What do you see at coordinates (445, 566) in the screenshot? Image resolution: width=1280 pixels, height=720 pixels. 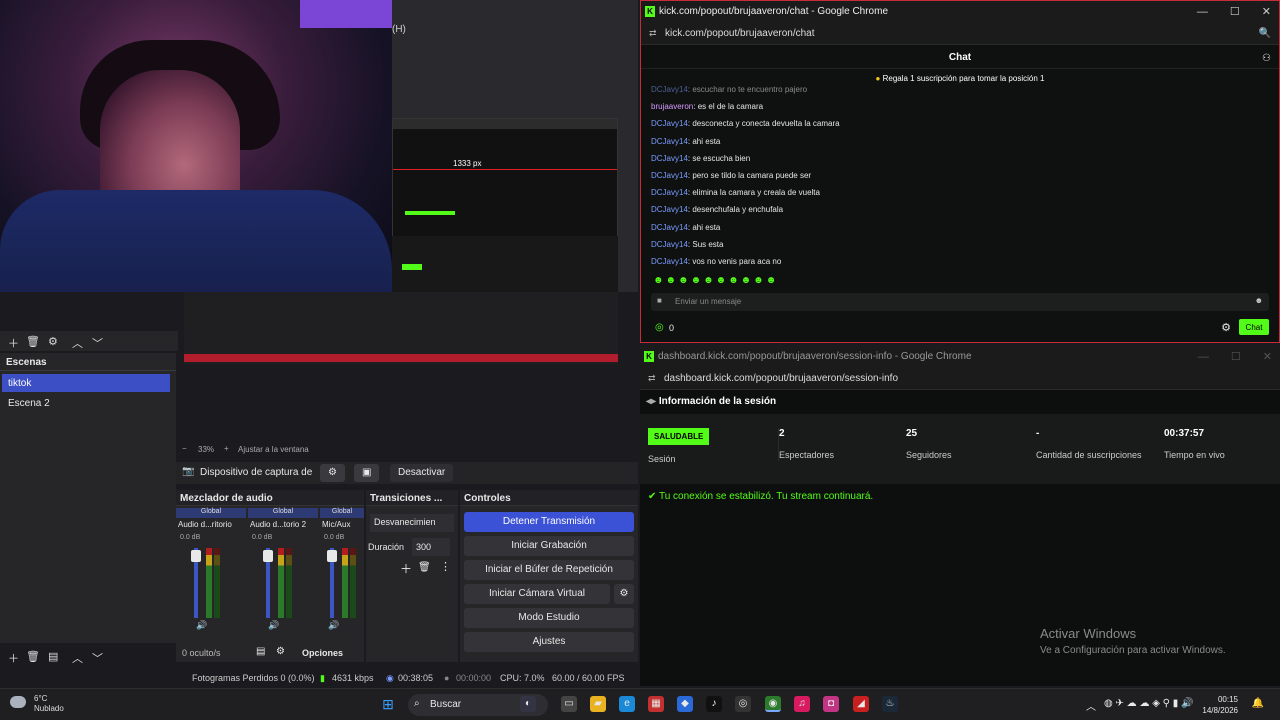 I see `more-icon: ⋮` at bounding box center [445, 566].